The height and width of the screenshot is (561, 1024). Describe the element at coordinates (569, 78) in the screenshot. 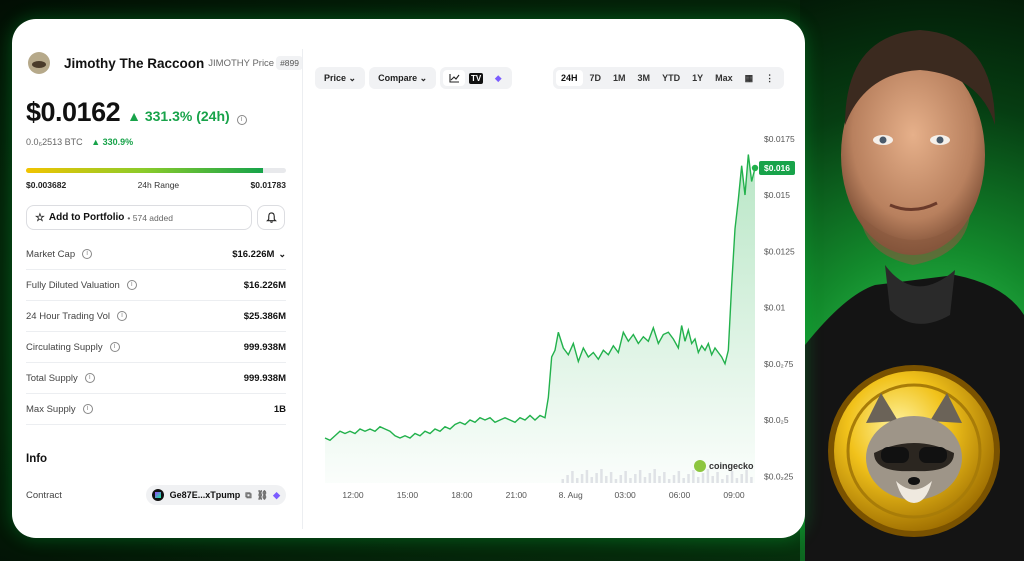

I see `timeframe-24h: 24H` at that location.